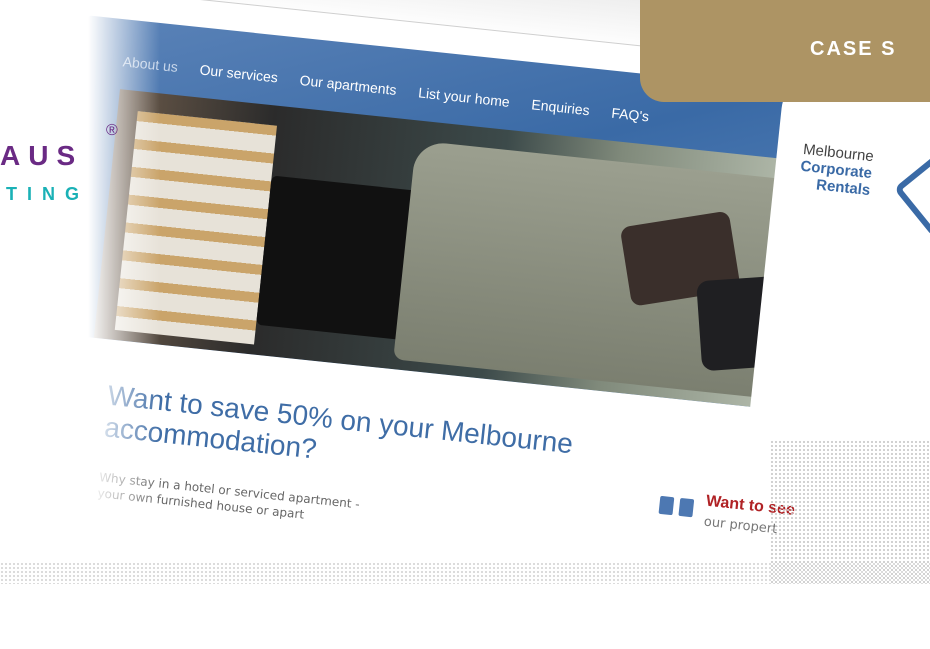  Describe the element at coordinates (239, 73) in the screenshot. I see `nav-our-services: Our services` at that location.